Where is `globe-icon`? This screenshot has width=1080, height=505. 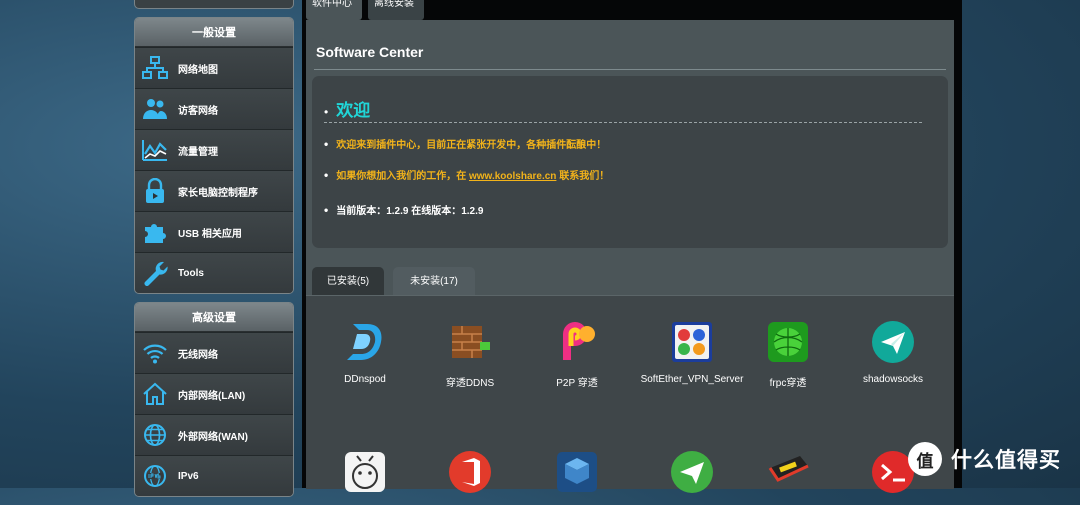 globe-icon is located at coordinates (155, 435).